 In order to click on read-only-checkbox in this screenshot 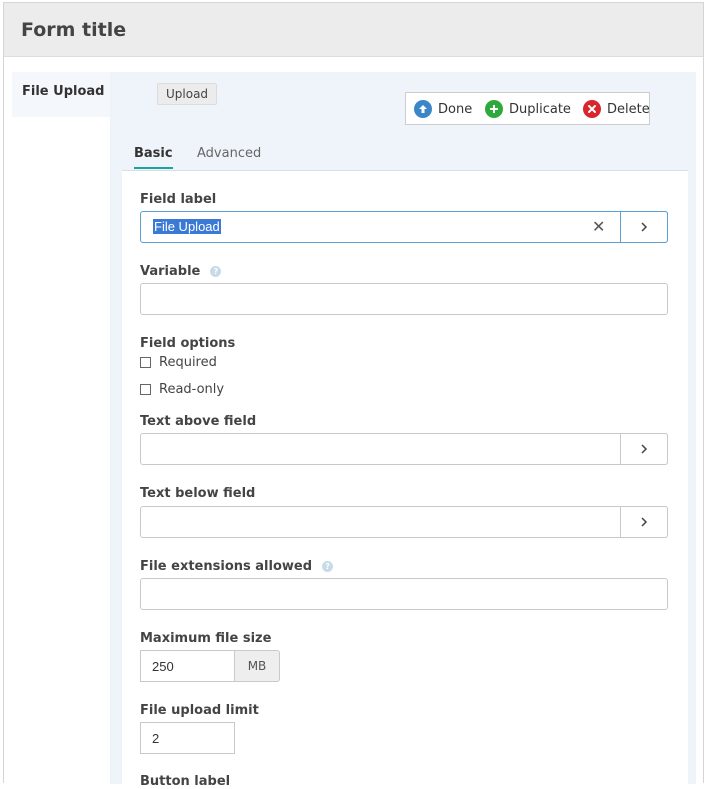, I will do `click(145, 389)`.